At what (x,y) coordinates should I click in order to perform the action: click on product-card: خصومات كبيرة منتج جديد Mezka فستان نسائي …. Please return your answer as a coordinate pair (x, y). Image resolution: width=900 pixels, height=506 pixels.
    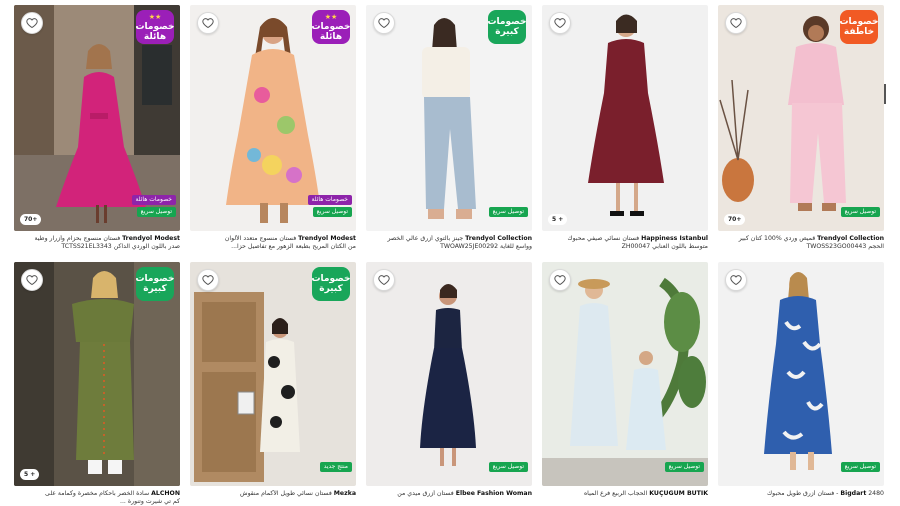
    Looking at the image, I should click on (273, 384).